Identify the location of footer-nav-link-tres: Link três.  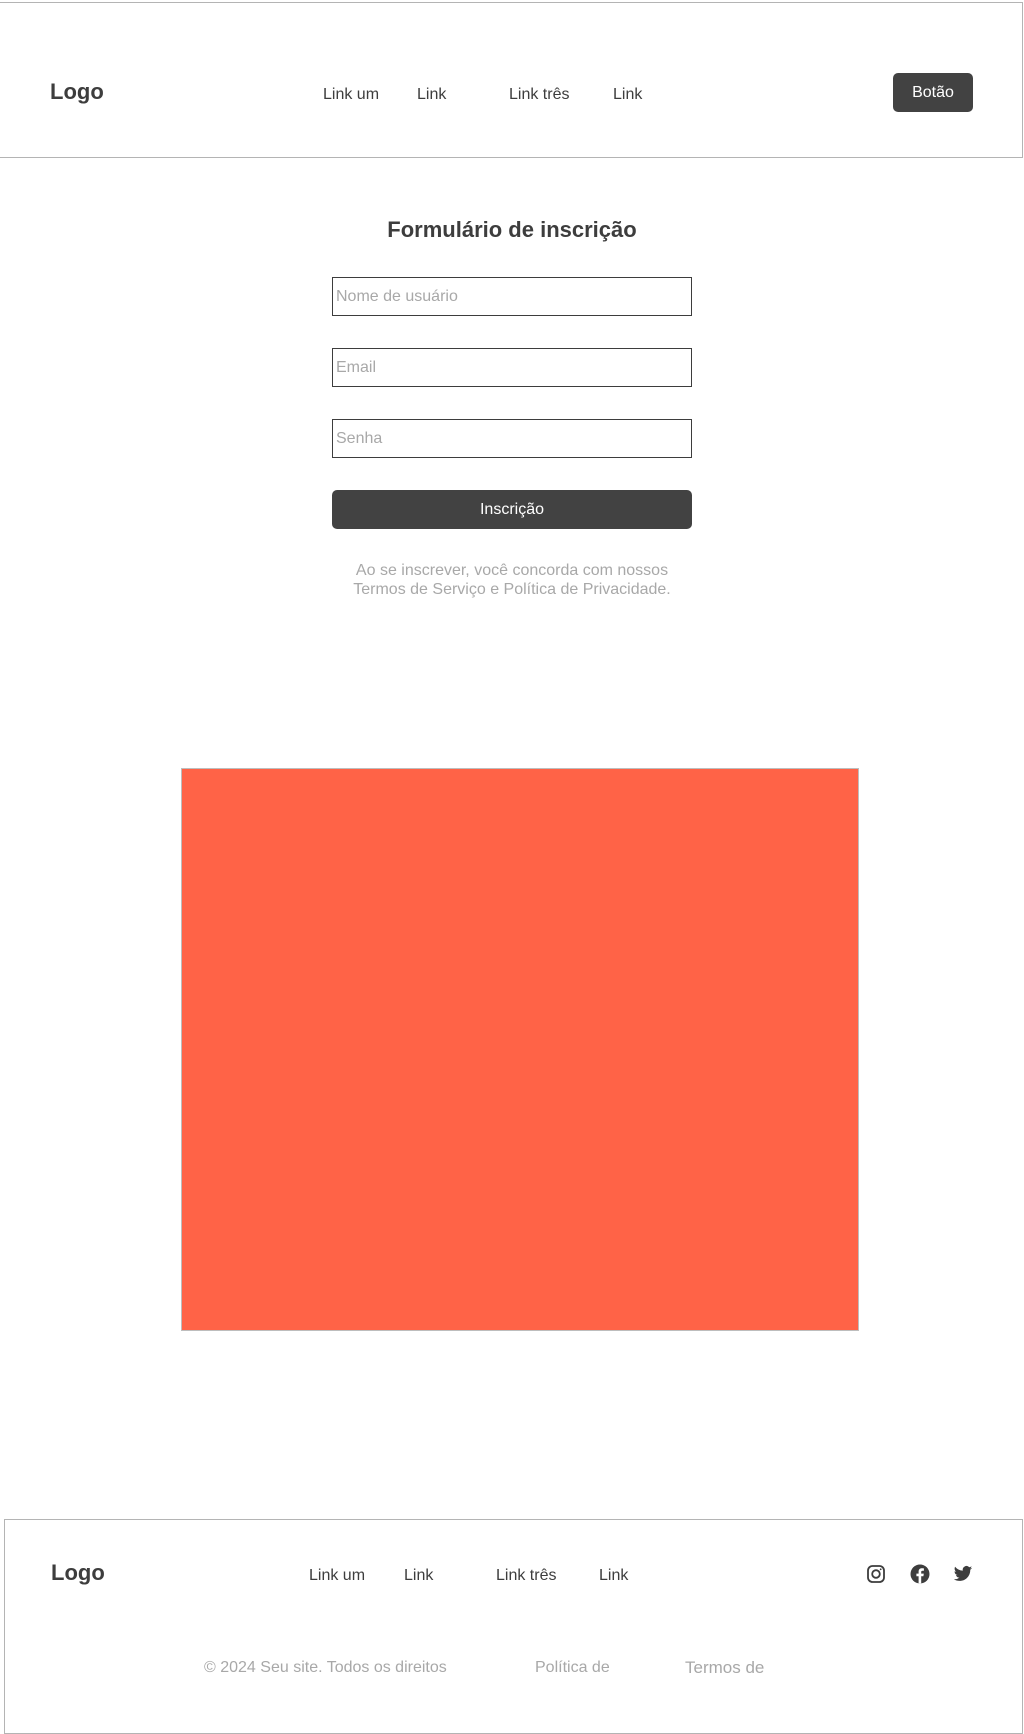
(526, 1576).